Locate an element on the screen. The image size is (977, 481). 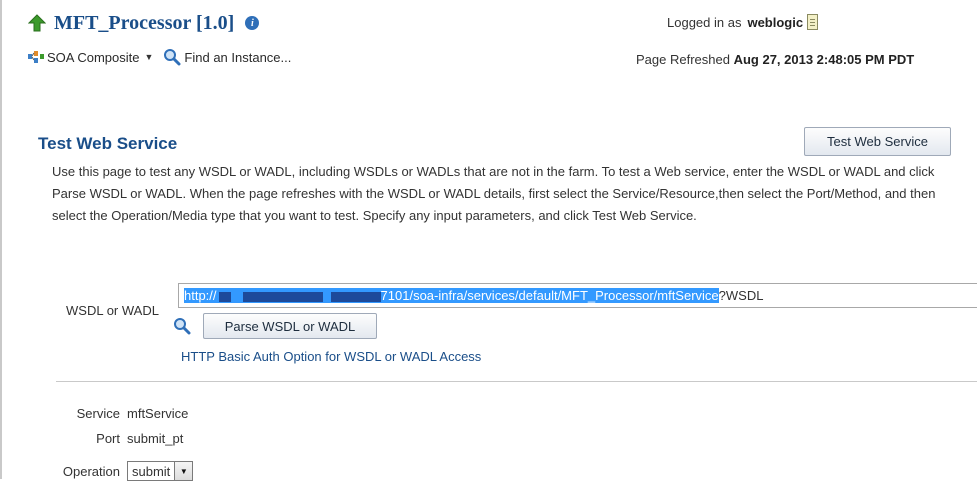
page-refreshed-label: Page Refreshed is located at coordinates (683, 59).